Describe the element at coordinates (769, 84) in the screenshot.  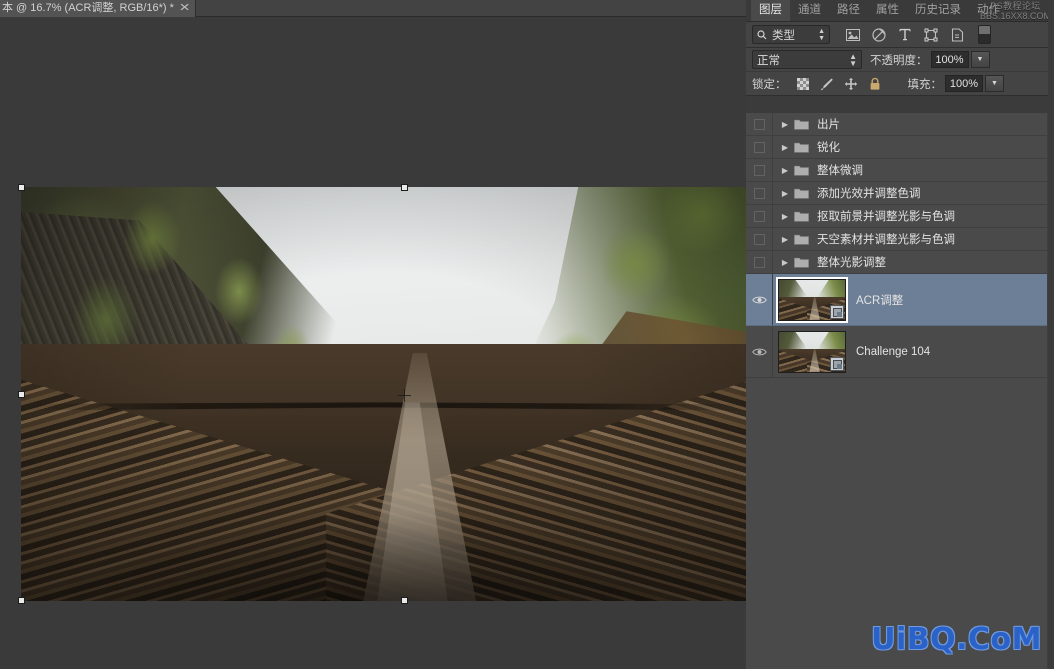
I see `lock-label: 锁定：` at that location.